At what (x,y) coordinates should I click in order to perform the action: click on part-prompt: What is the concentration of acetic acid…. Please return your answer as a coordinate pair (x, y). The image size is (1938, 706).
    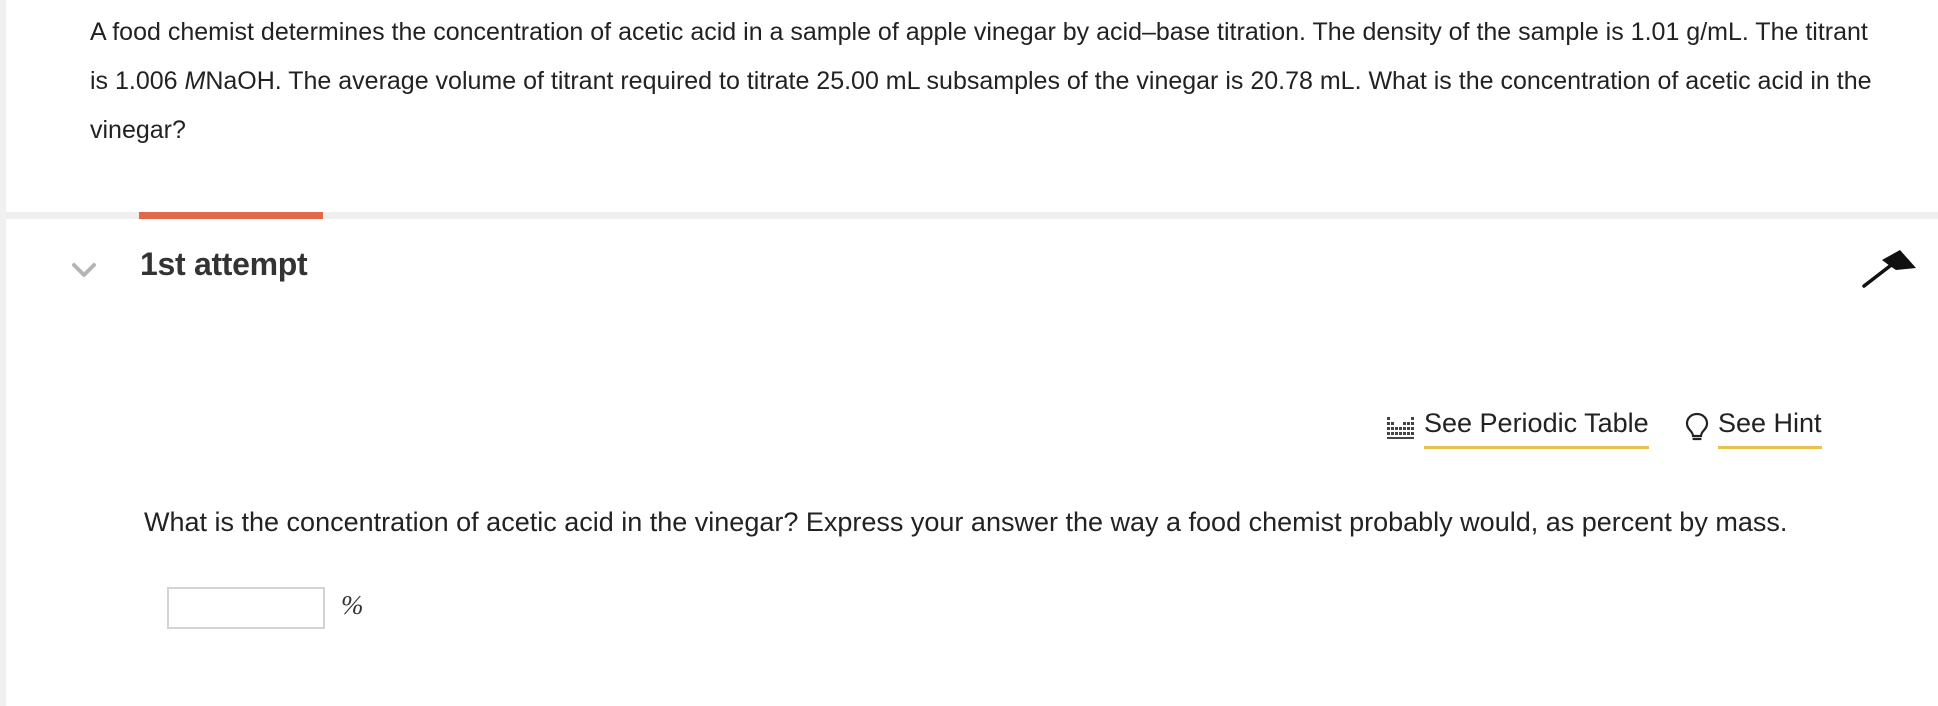
    Looking at the image, I should click on (966, 522).